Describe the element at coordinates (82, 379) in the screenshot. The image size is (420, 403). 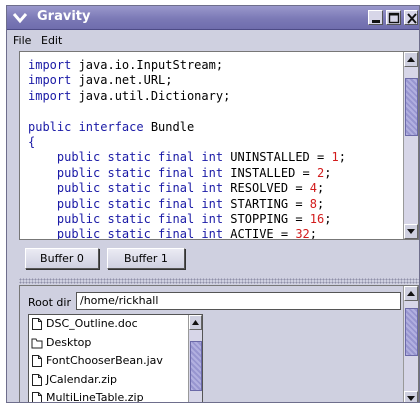
I see `file-name: JCalendar.zip` at that location.